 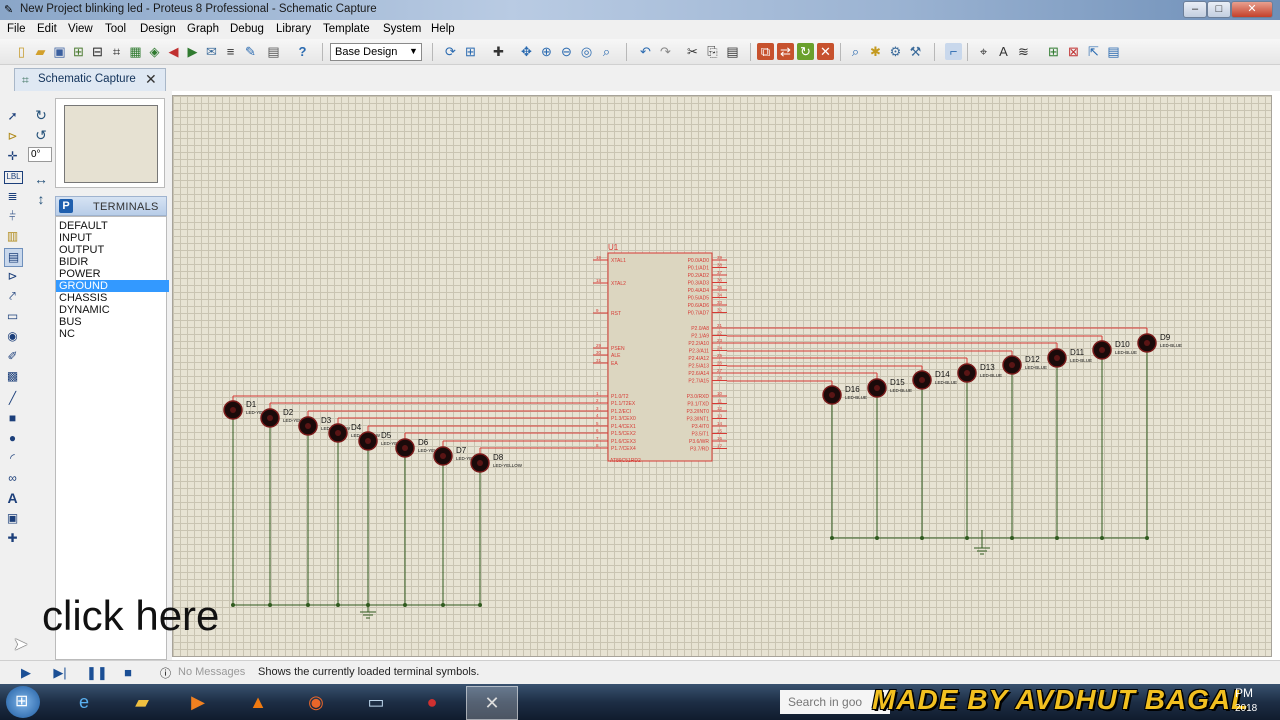 What do you see at coordinates (498, 51) in the screenshot?
I see `origin-icon: ✚` at bounding box center [498, 51].